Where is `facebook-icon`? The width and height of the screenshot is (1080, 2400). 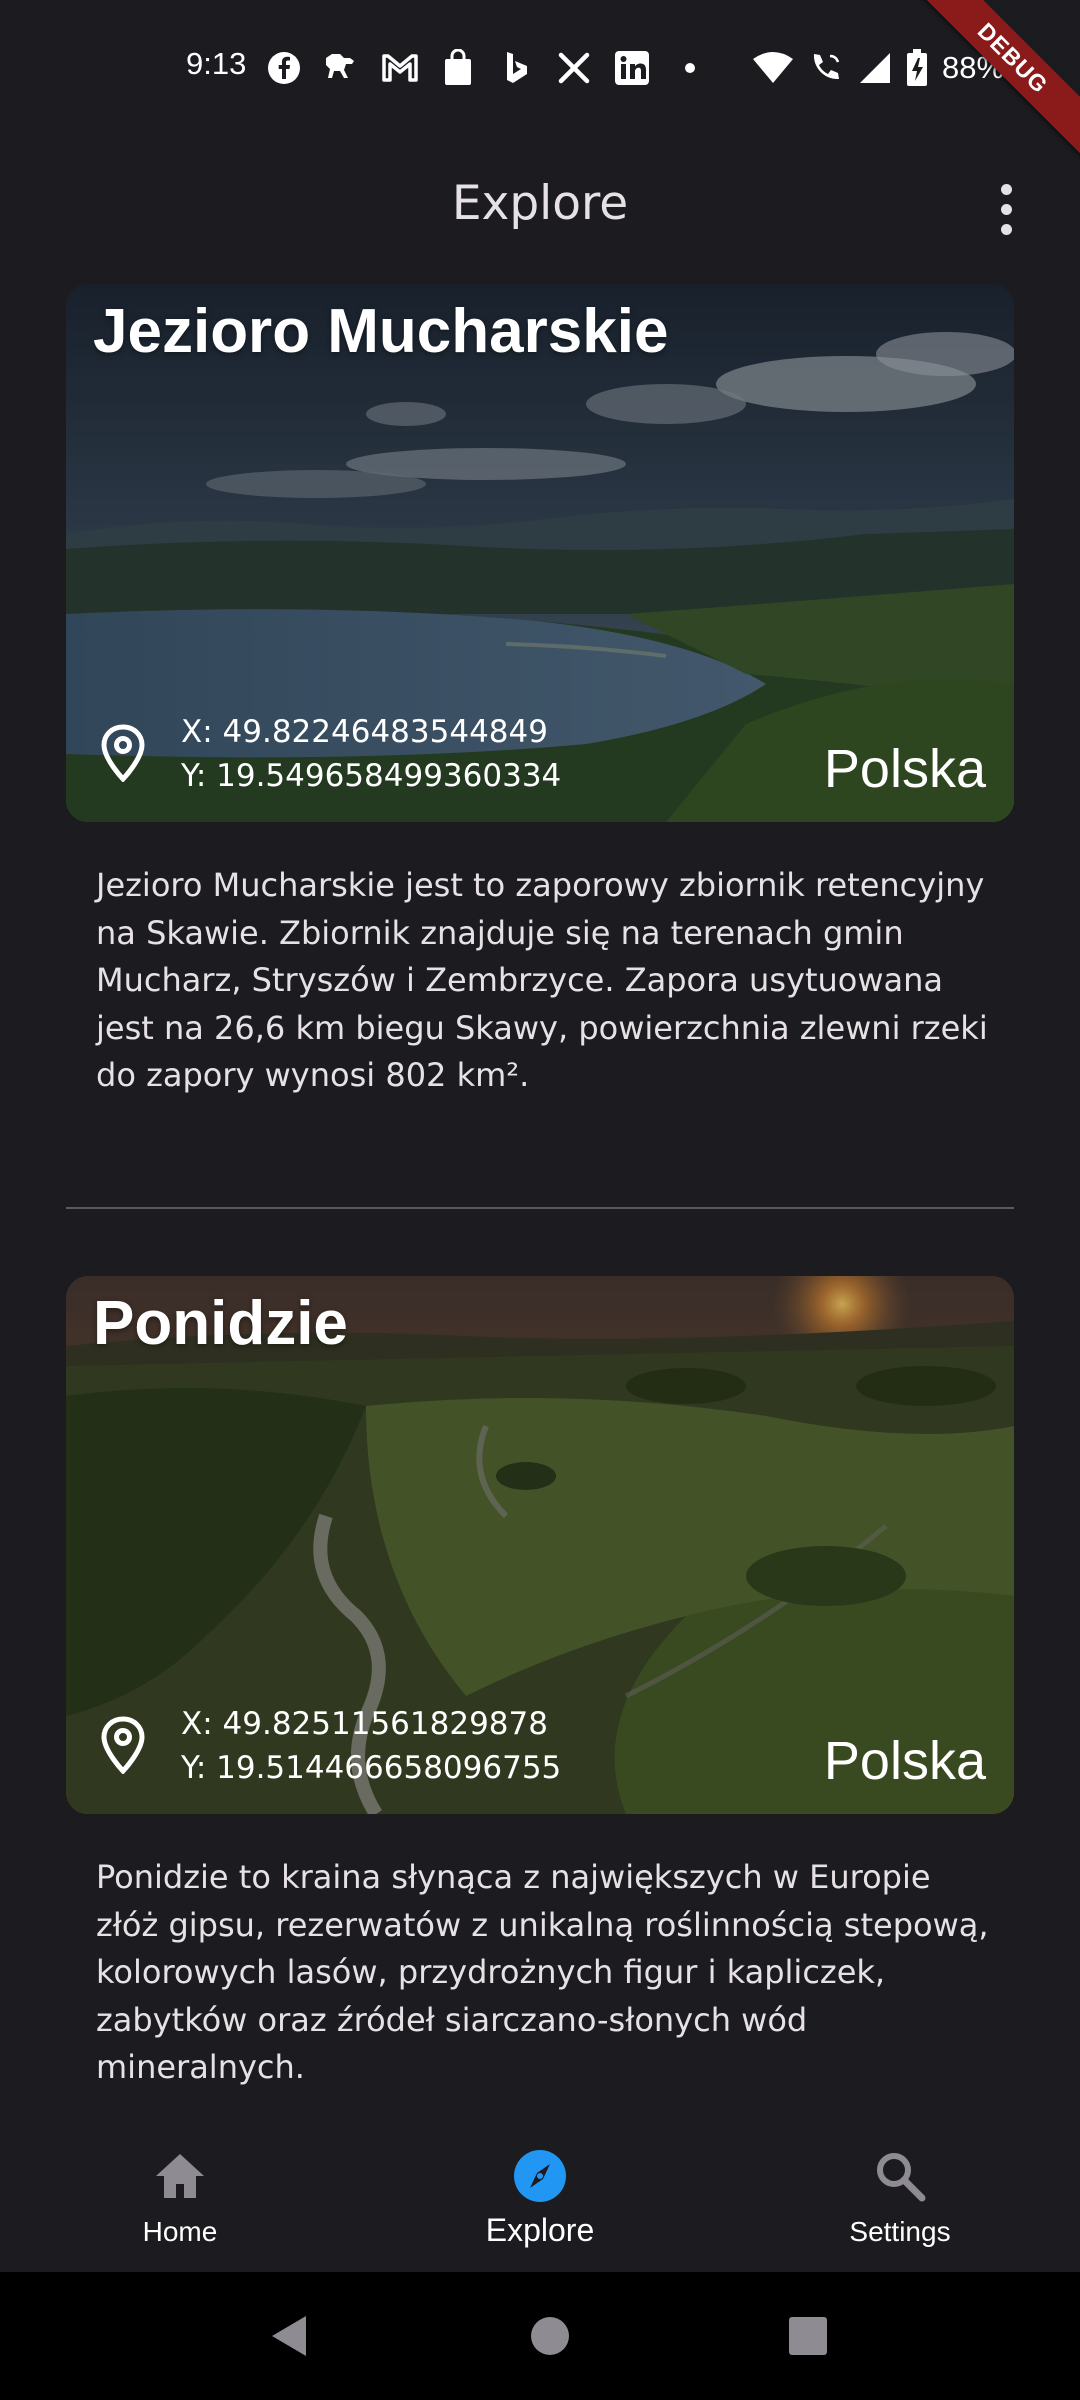 facebook-icon is located at coordinates (284, 68).